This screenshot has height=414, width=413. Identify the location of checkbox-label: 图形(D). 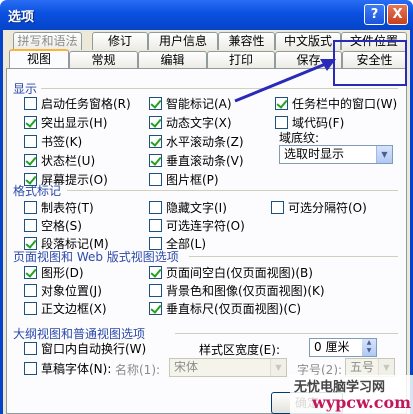
(62, 273).